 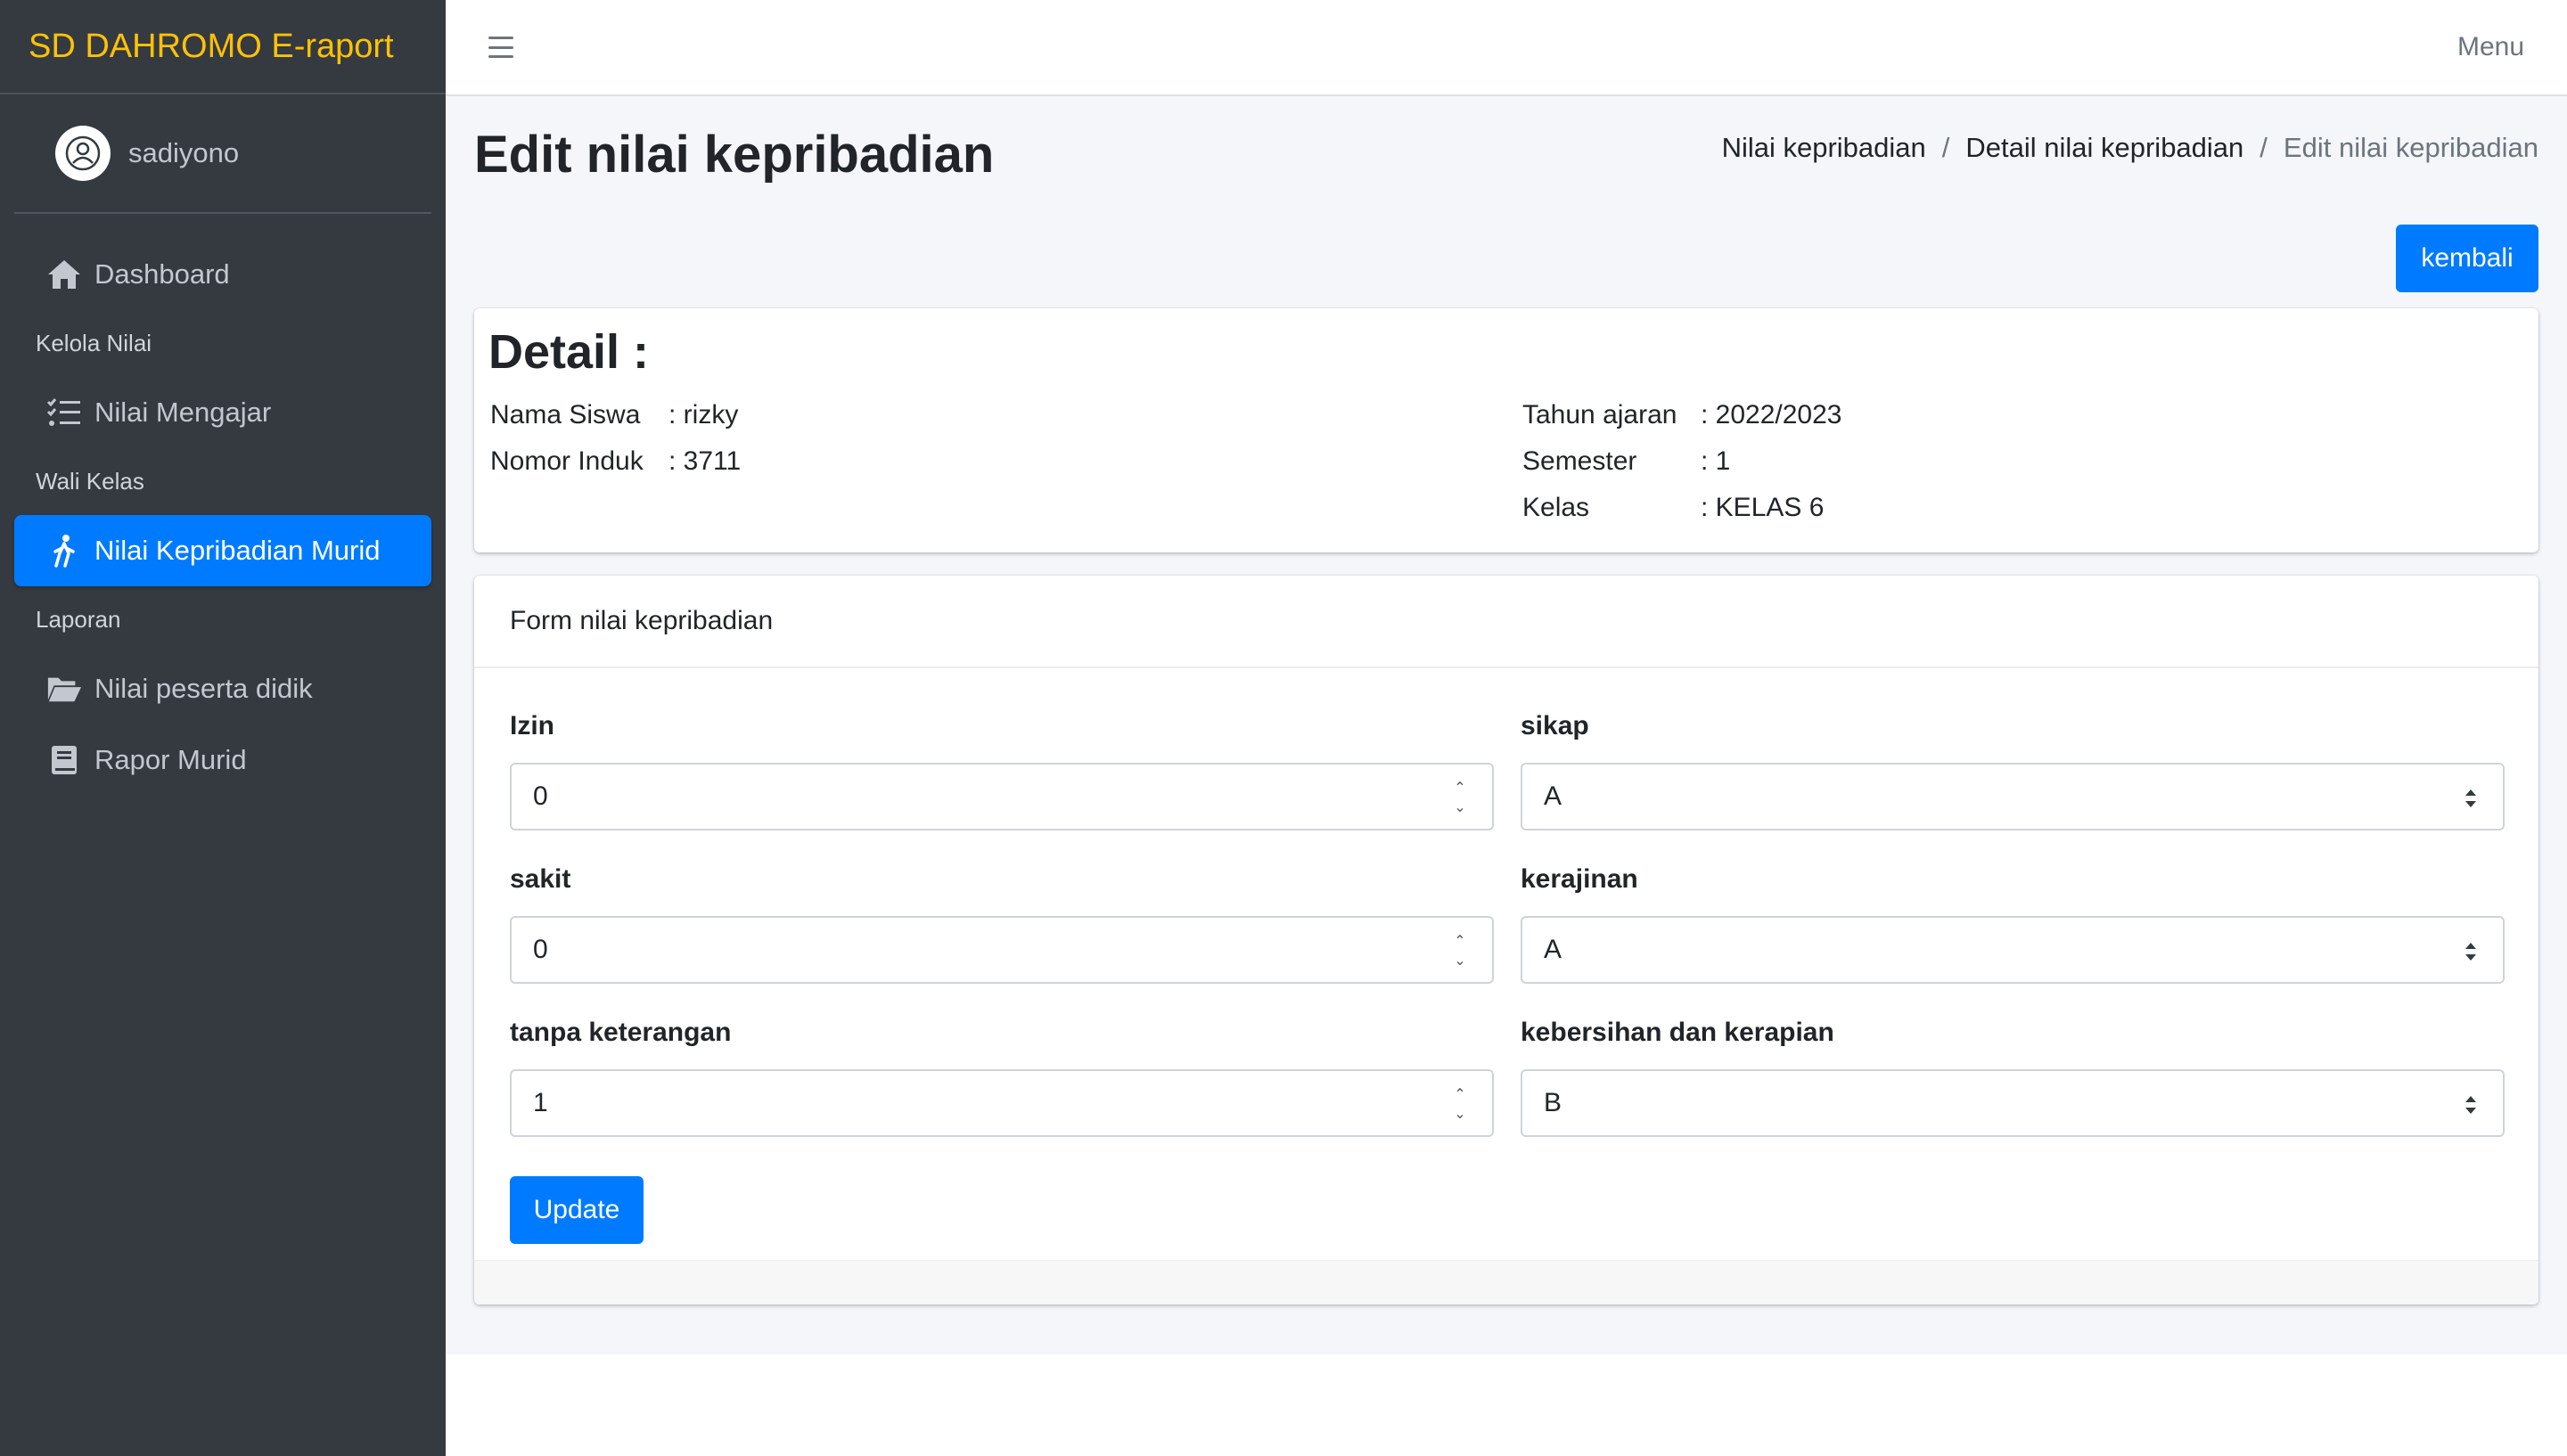 I want to click on sidebar-item-nilai-mengajar: Nilai Mengajar, so click(x=222, y=412).